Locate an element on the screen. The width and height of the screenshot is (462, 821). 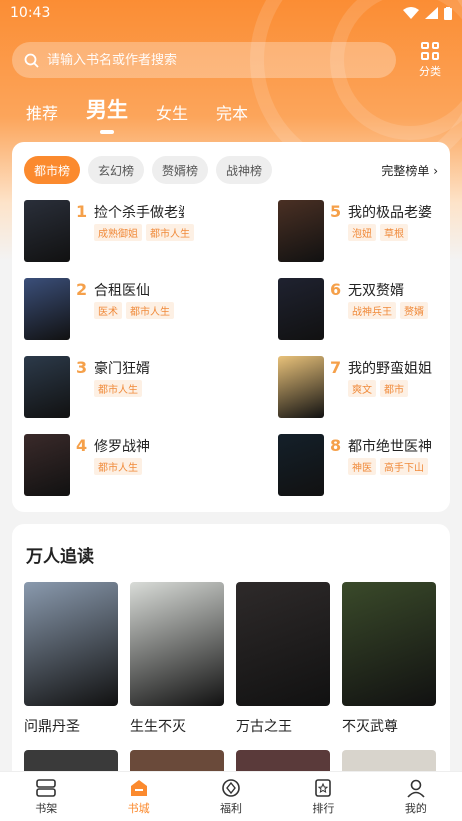
search-row: 分类 is located at coordinates (232, 60).